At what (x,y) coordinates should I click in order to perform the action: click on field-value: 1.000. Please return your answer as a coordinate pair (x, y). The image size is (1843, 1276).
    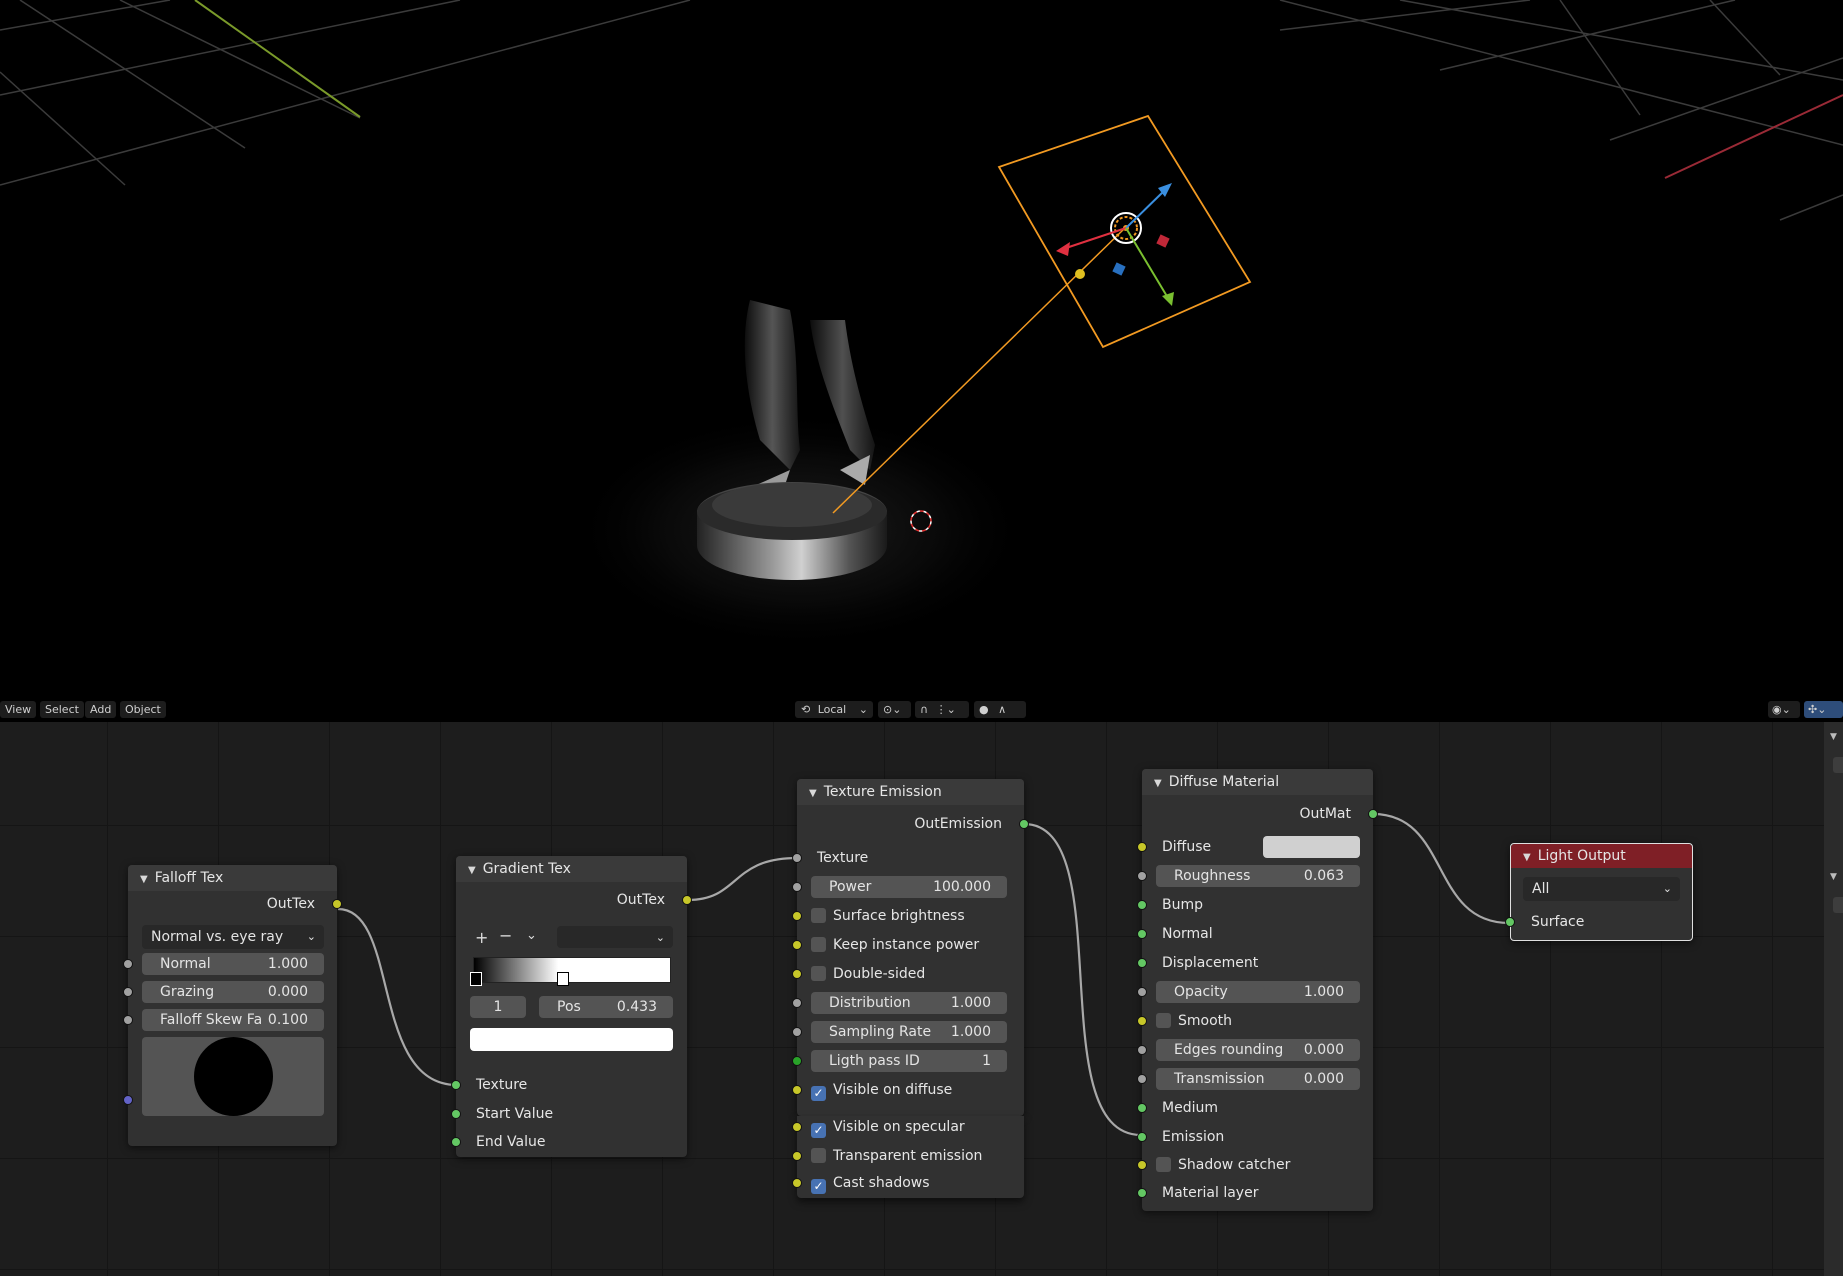
    Looking at the image, I should click on (1323, 992).